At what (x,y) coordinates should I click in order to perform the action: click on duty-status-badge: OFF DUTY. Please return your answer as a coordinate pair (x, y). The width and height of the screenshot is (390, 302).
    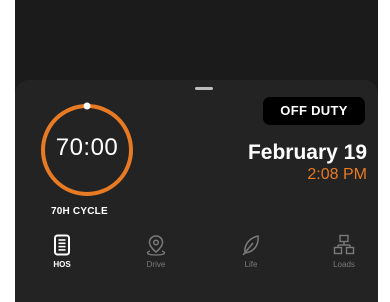
    Looking at the image, I should click on (314, 111).